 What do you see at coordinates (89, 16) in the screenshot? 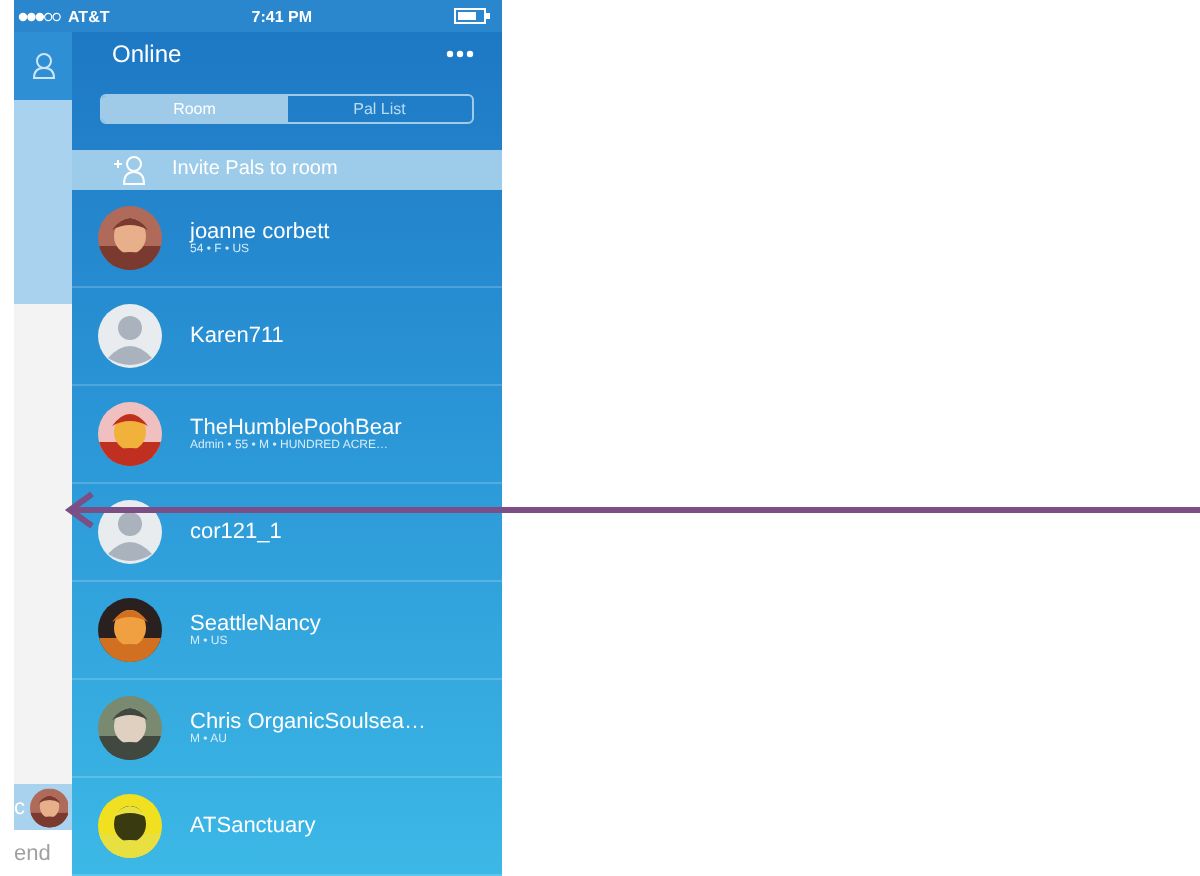
I see `carrier-text: AT&T` at bounding box center [89, 16].